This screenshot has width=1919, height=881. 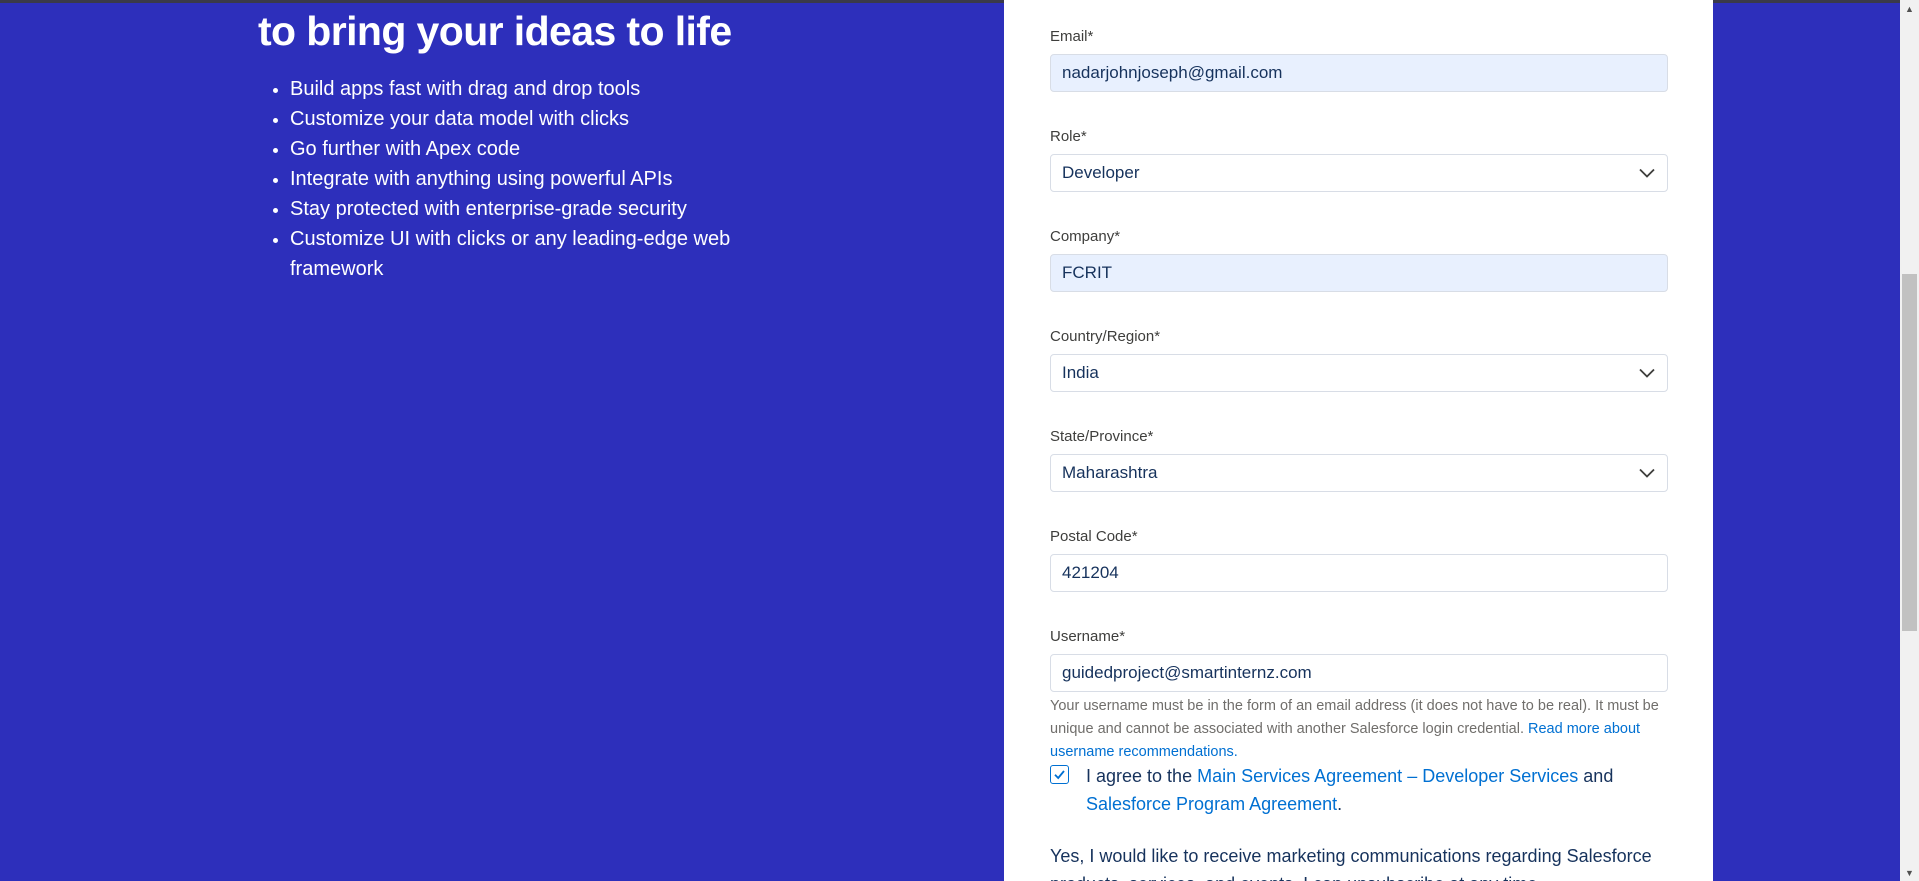 I want to click on state-value: Maharashtra, so click(x=1110, y=472).